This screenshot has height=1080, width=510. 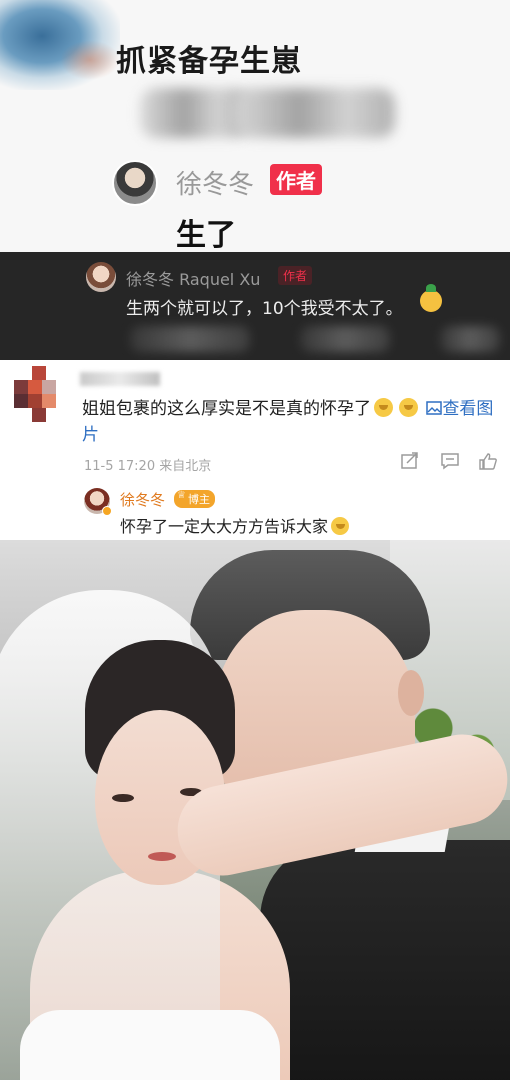 I want to click on groom-ear, so click(x=411, y=693).